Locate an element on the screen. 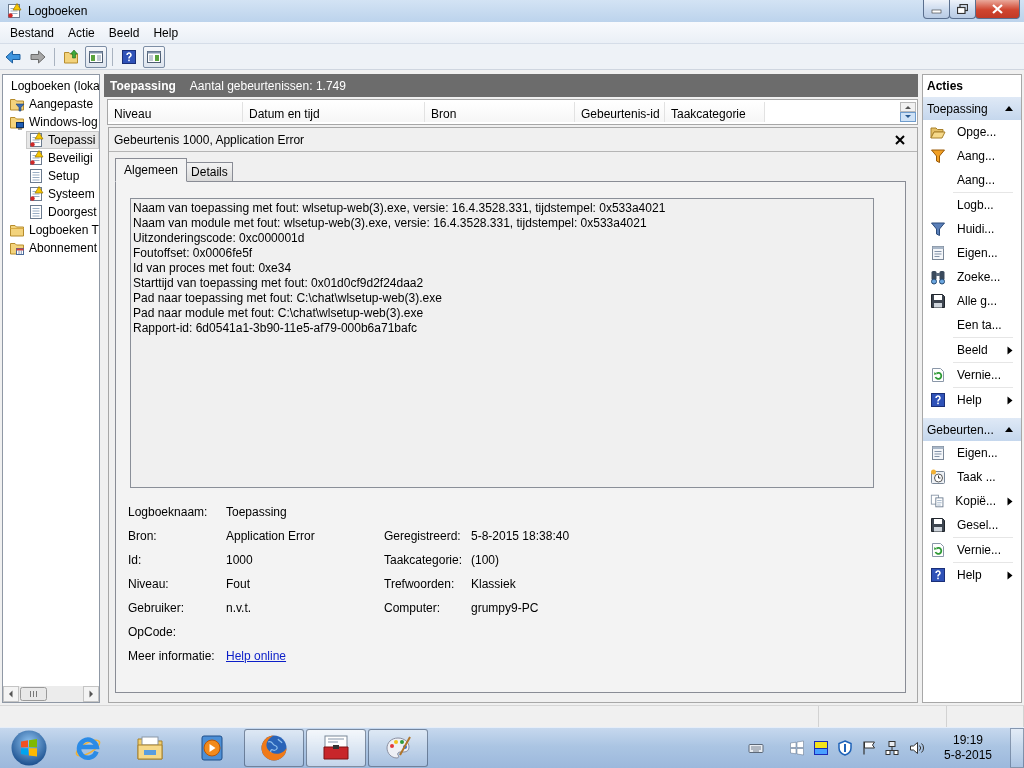 Image resolution: width=1024 pixels, height=768 pixels. restore-button is located at coordinates (962, 9).